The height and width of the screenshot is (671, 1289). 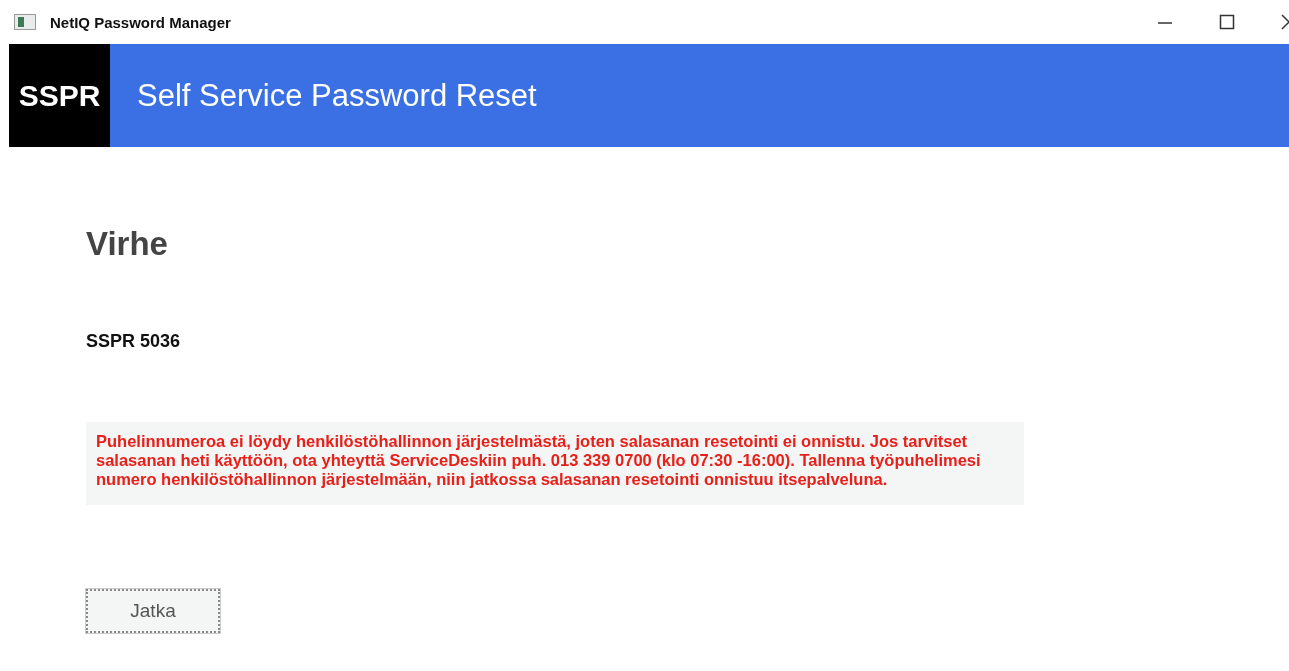 I want to click on error-code: SSPR 5036, so click(x=134, y=341).